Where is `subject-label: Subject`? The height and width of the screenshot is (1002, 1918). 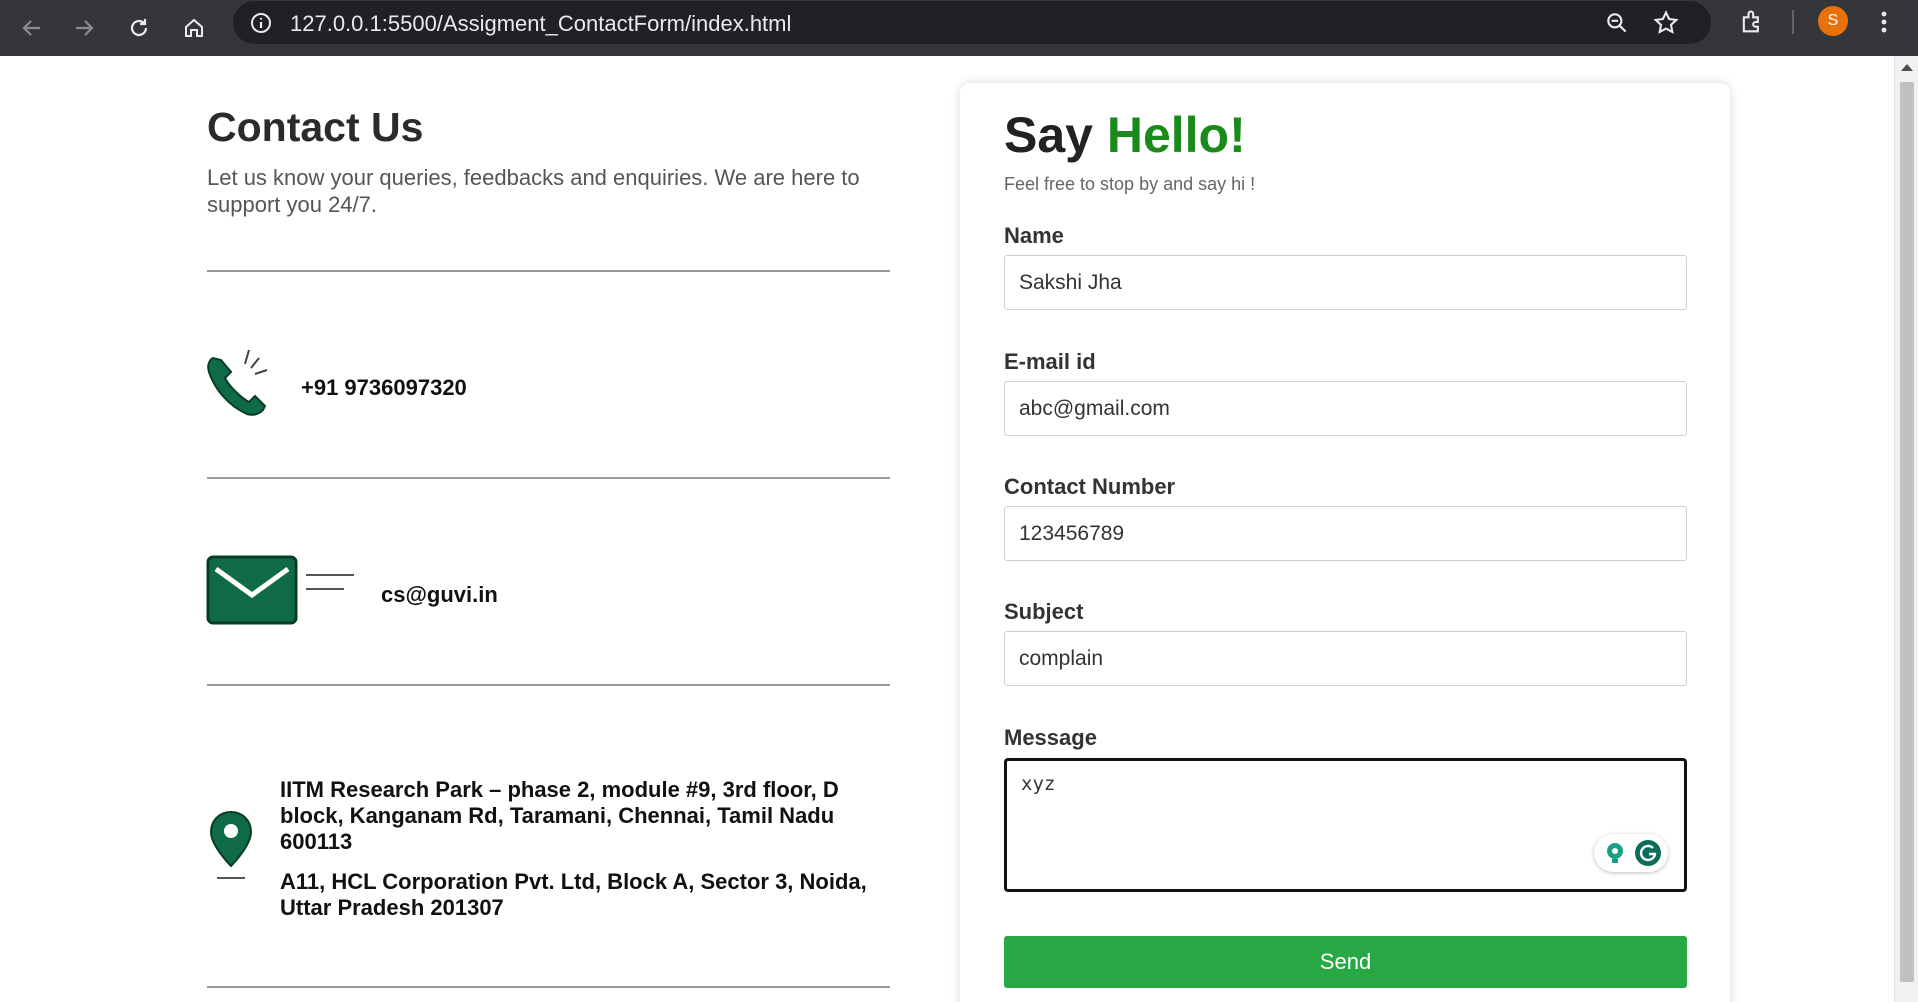 subject-label: Subject is located at coordinates (1044, 611).